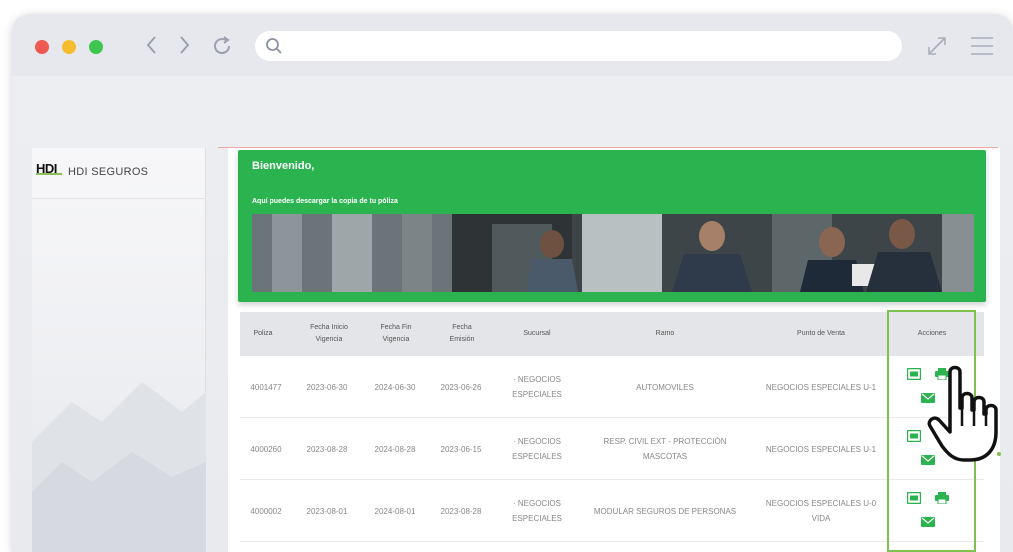 This screenshot has height=552, width=1013. I want to click on cell-text: 2023-08-01, so click(327, 511).